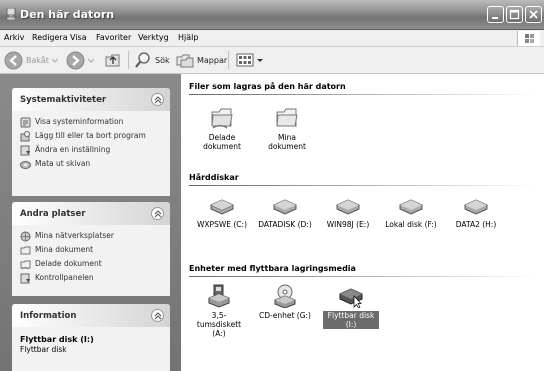  Describe the element at coordinates (91, 278) in the screenshot. I see `place-control-panel: Kontrollpanelen` at that location.